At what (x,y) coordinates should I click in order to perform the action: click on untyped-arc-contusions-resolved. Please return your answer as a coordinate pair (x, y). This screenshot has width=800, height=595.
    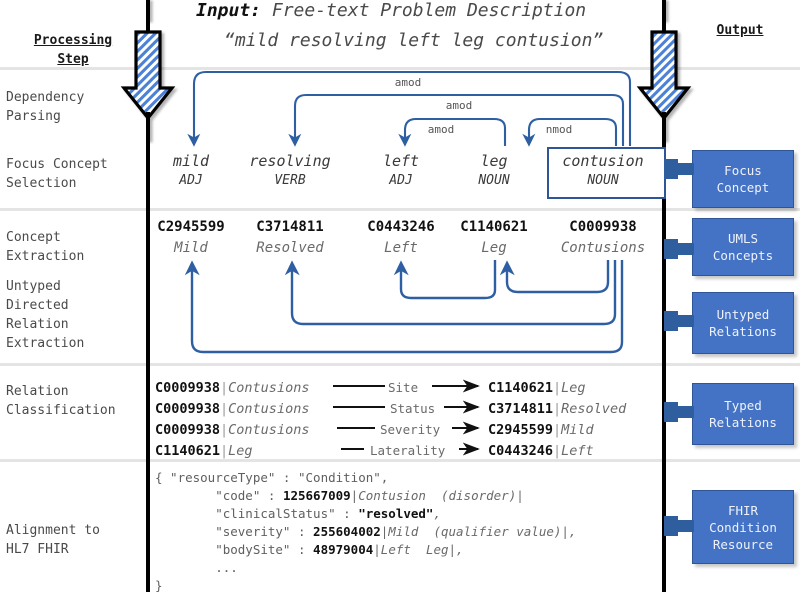
    Looking at the image, I should click on (450, 293).